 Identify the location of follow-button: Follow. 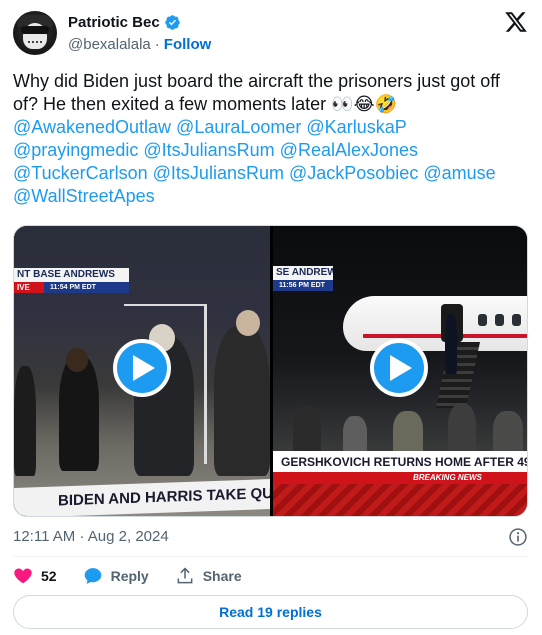
(188, 44).